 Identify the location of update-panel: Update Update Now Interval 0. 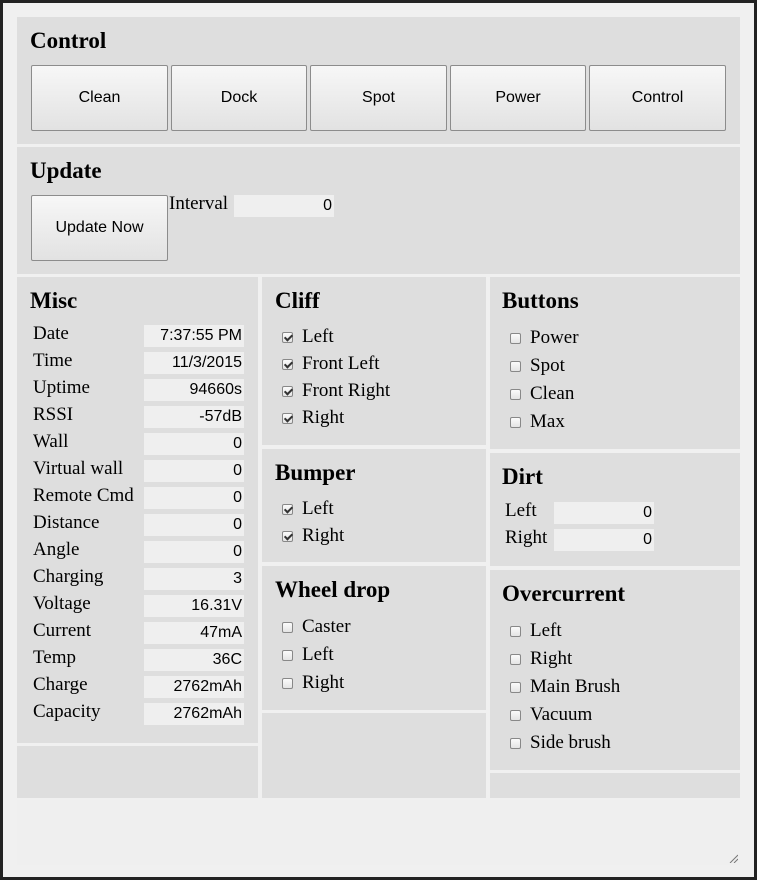
(378, 210).